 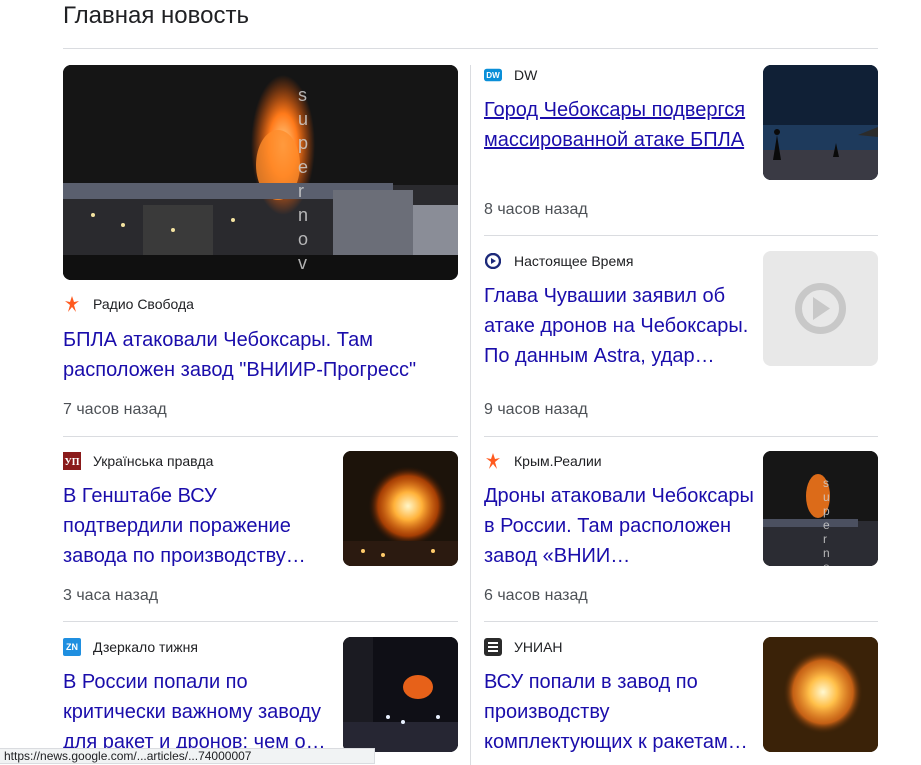 I want to click on zn-icon-text: ZN, so click(x=72, y=647).